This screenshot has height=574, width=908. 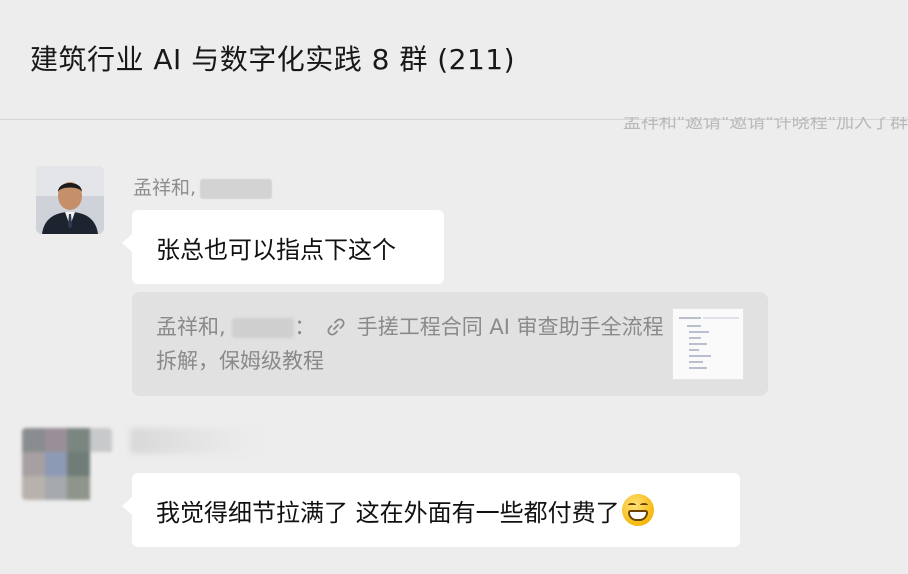 I want to click on message-text: 张总也可以指点下这个, so click(x=276, y=249).